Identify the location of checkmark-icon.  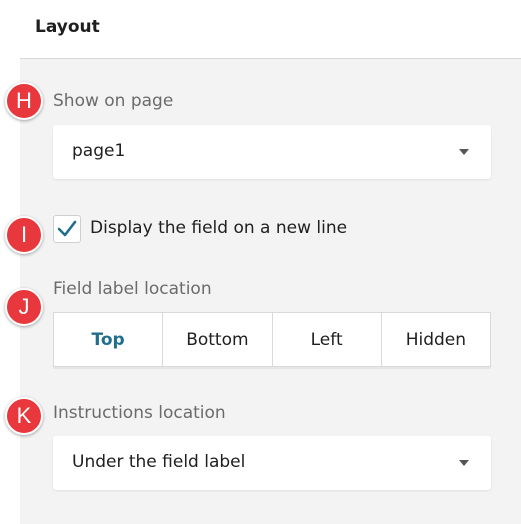
(67, 228).